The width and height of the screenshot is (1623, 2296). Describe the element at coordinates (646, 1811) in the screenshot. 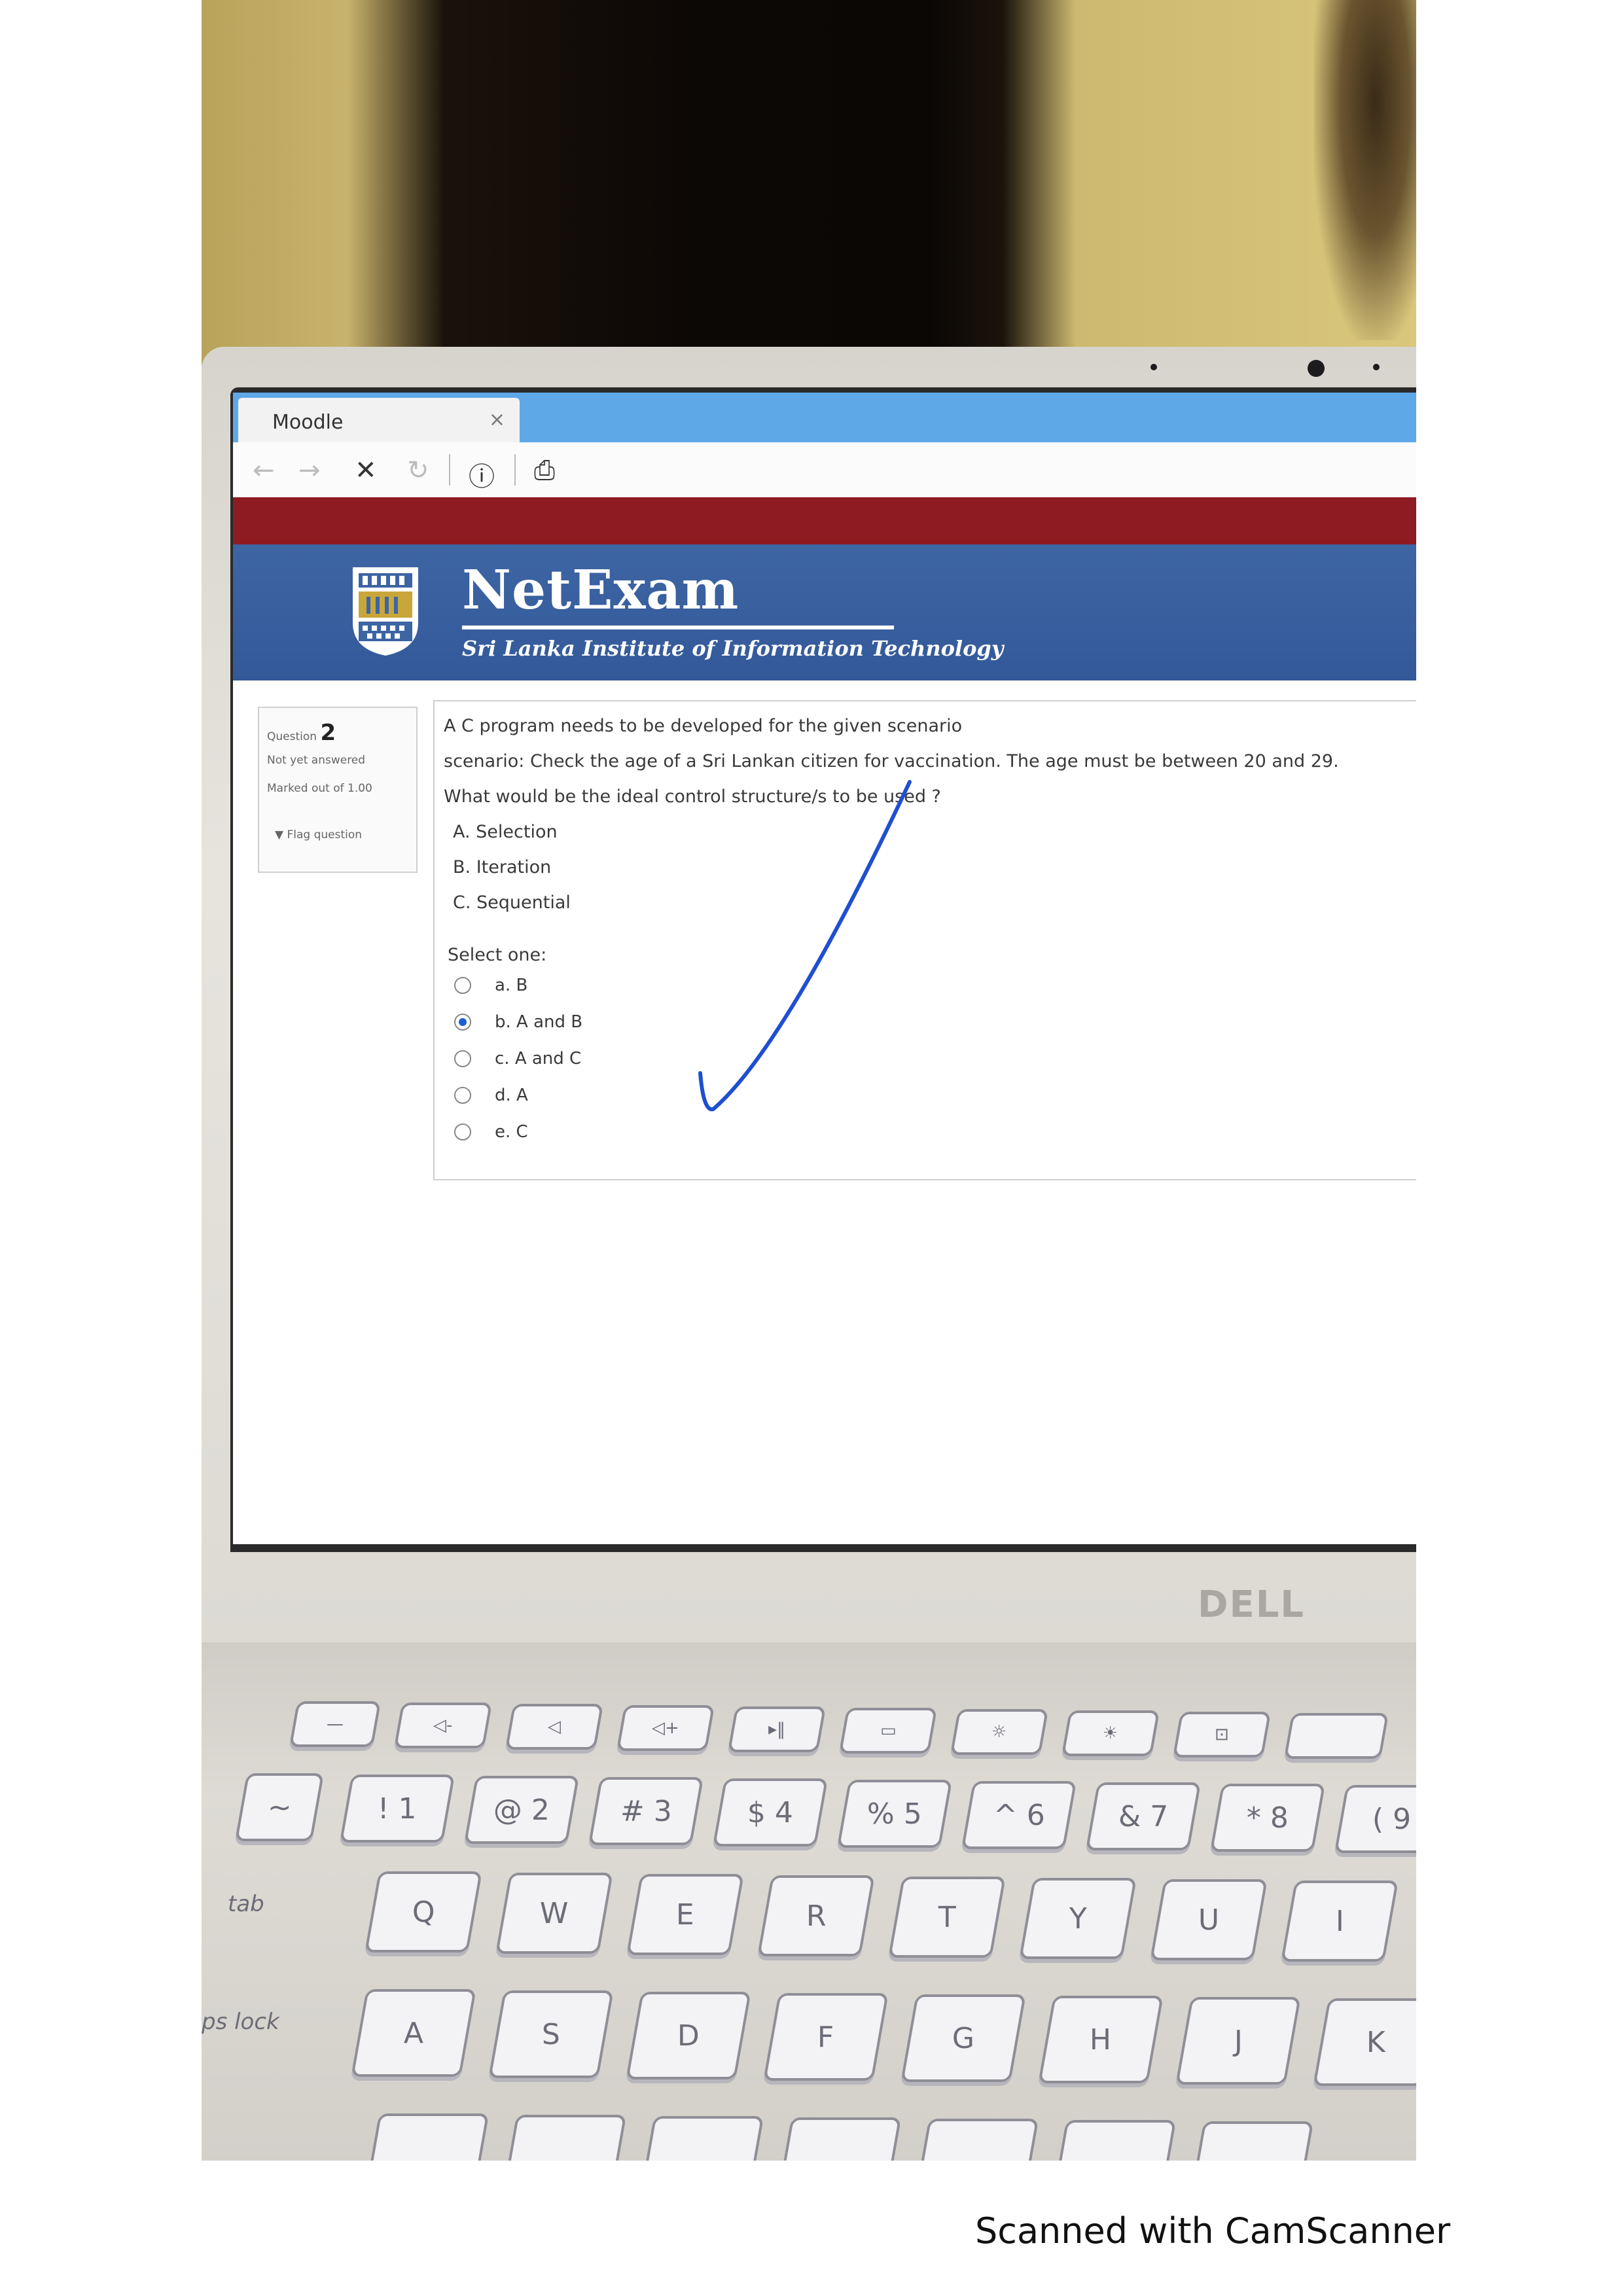

I see `key-3: # 3` at that location.